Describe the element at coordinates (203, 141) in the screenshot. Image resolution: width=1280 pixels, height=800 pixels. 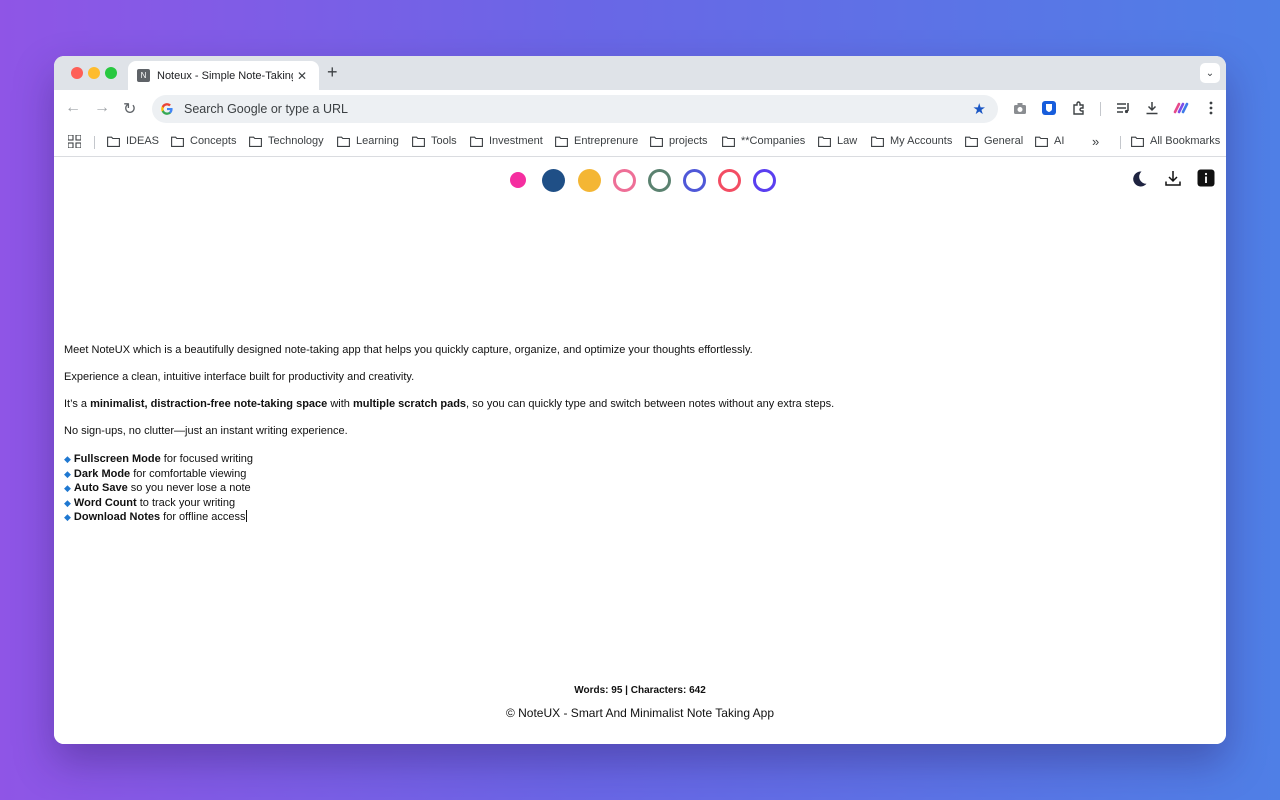
I see `bookmark-folder: Concepts` at that location.